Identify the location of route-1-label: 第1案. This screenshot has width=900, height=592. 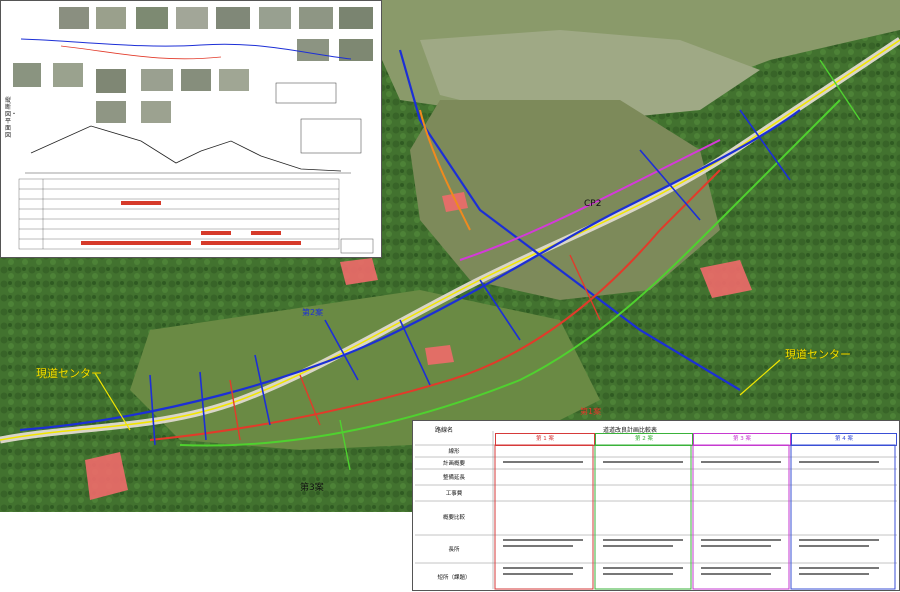
(590, 411).